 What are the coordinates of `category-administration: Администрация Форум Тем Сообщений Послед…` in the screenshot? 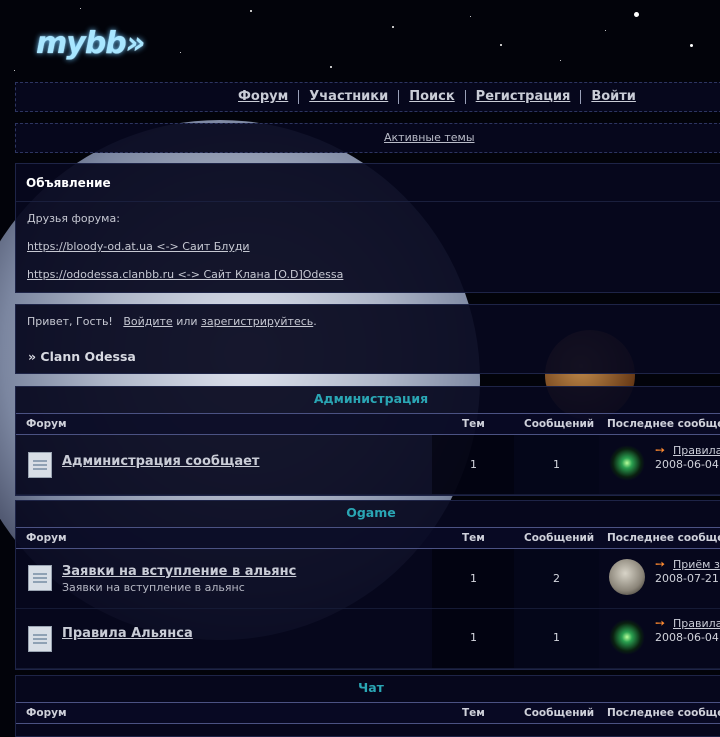 It's located at (367, 441).